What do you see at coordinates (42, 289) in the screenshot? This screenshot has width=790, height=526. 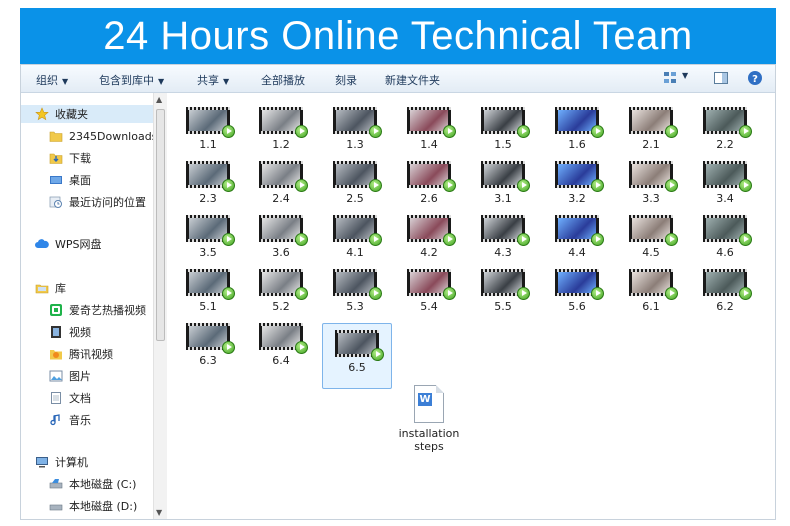 I see `library-icon` at bounding box center [42, 289].